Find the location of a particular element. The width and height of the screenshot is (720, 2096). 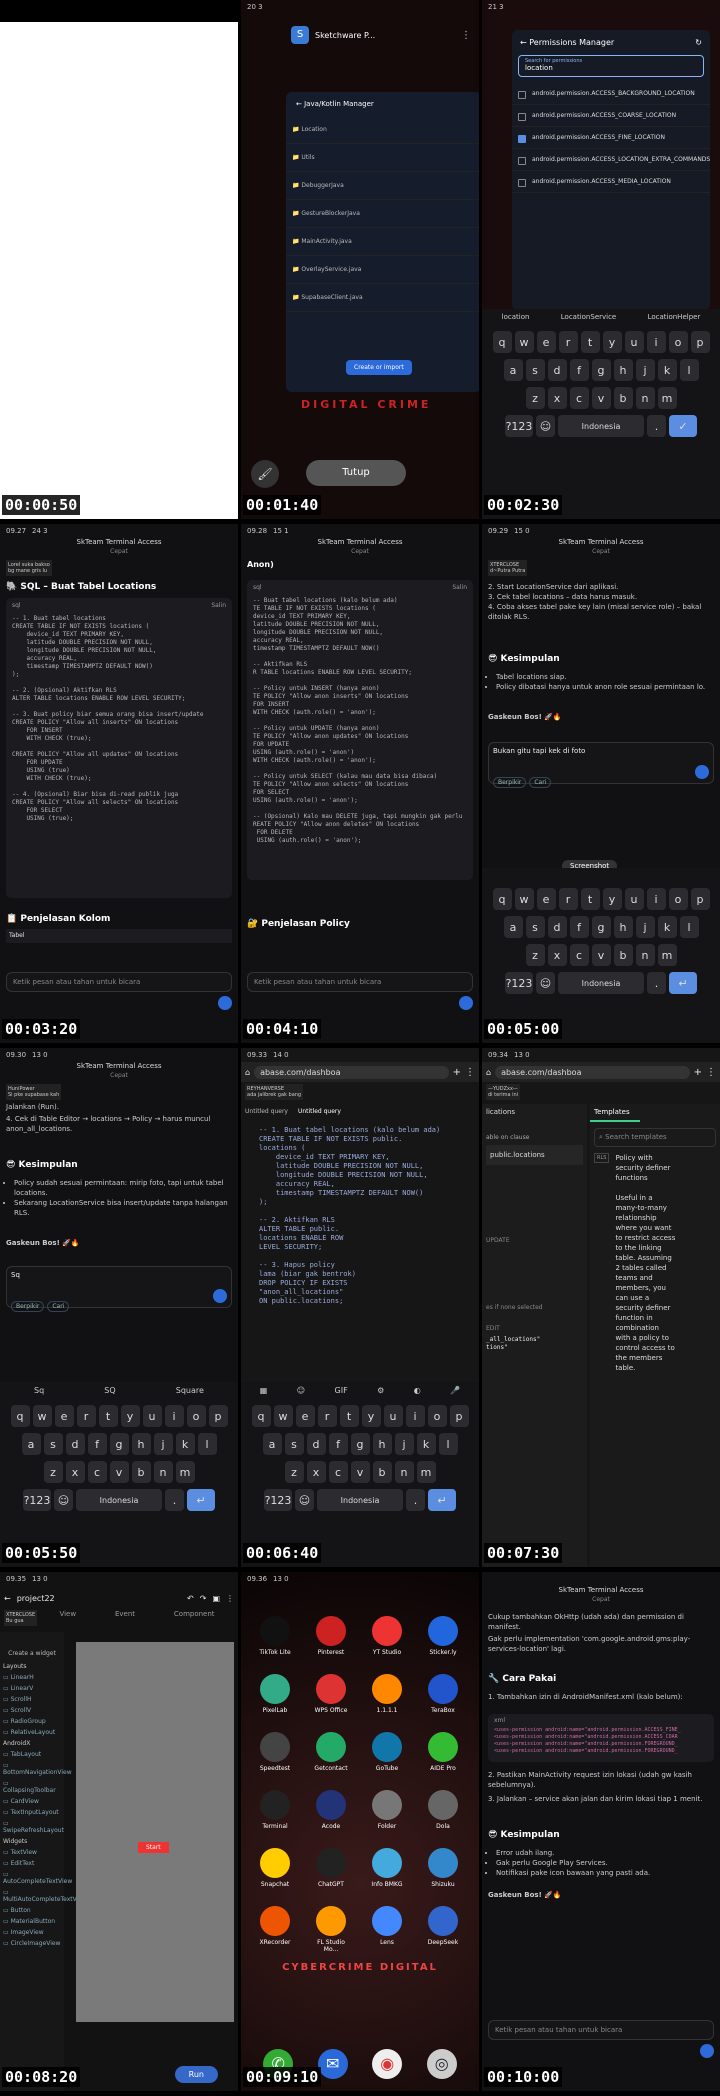

palette-item: ▭ TextView is located at coordinates (32, 1852).